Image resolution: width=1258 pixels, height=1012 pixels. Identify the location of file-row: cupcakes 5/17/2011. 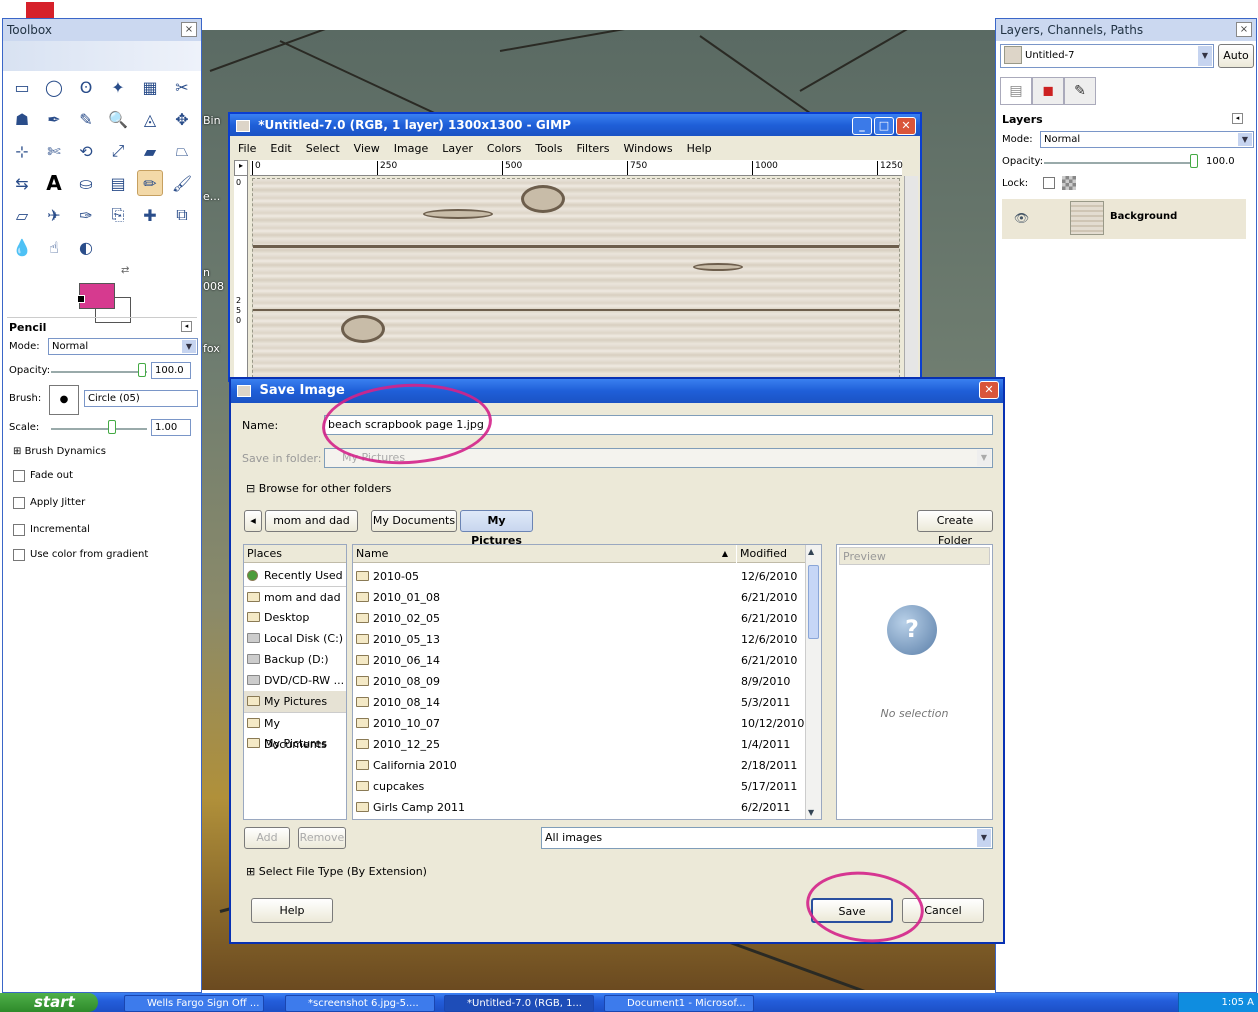
(579, 786).